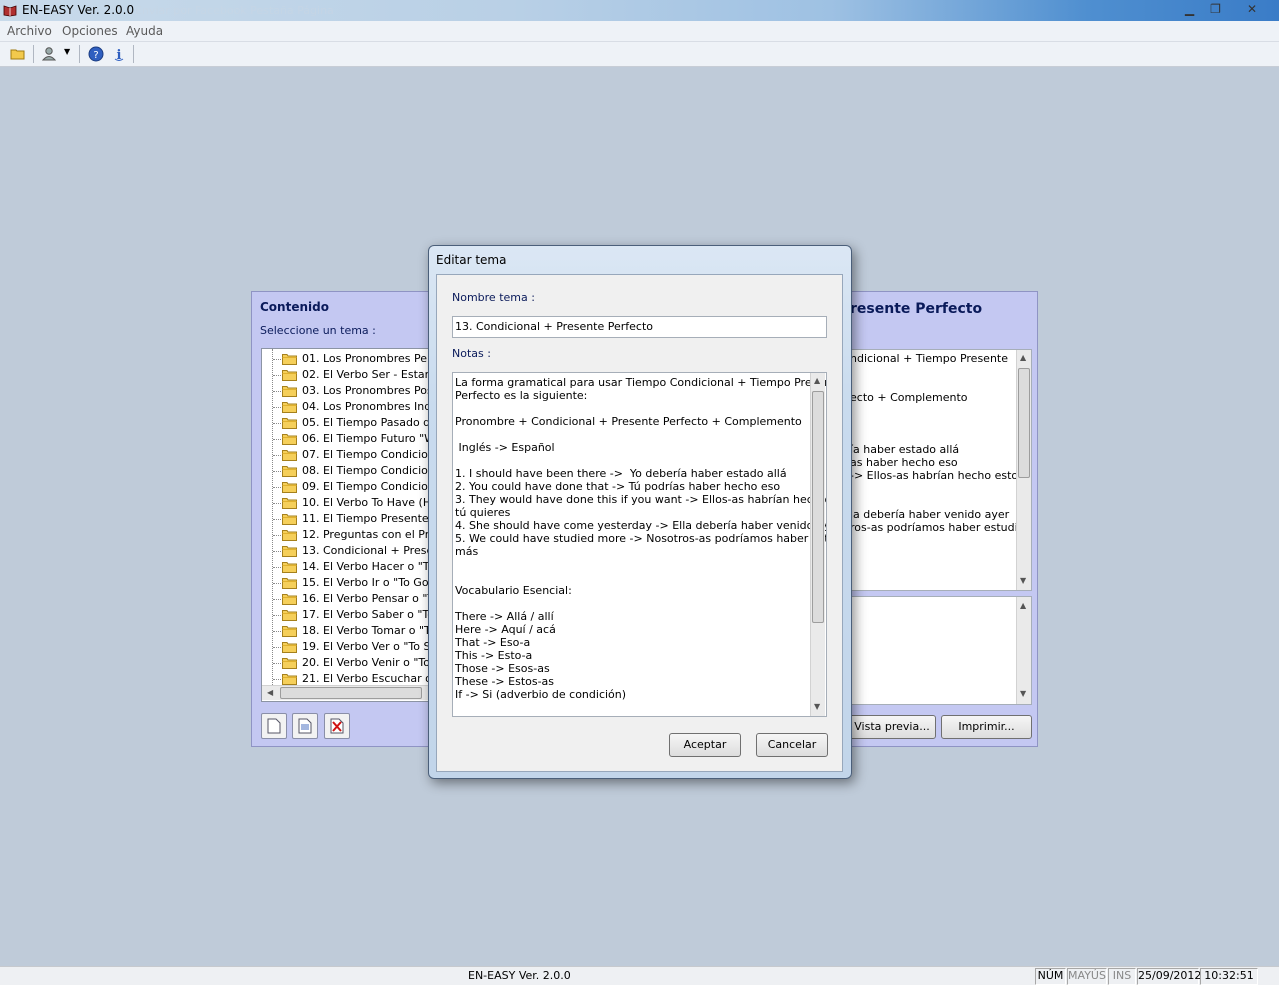  What do you see at coordinates (929, 358) in the screenshot?
I see `preview-line: ndicional + Tiempo Presente` at bounding box center [929, 358].